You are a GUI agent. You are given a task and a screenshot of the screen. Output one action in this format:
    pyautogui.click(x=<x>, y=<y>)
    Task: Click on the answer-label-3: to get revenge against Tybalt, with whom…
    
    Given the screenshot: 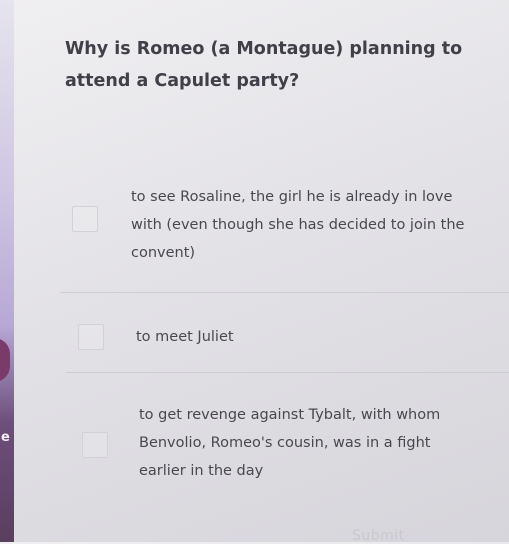 What is the action you would take?
    pyautogui.click(x=299, y=443)
    